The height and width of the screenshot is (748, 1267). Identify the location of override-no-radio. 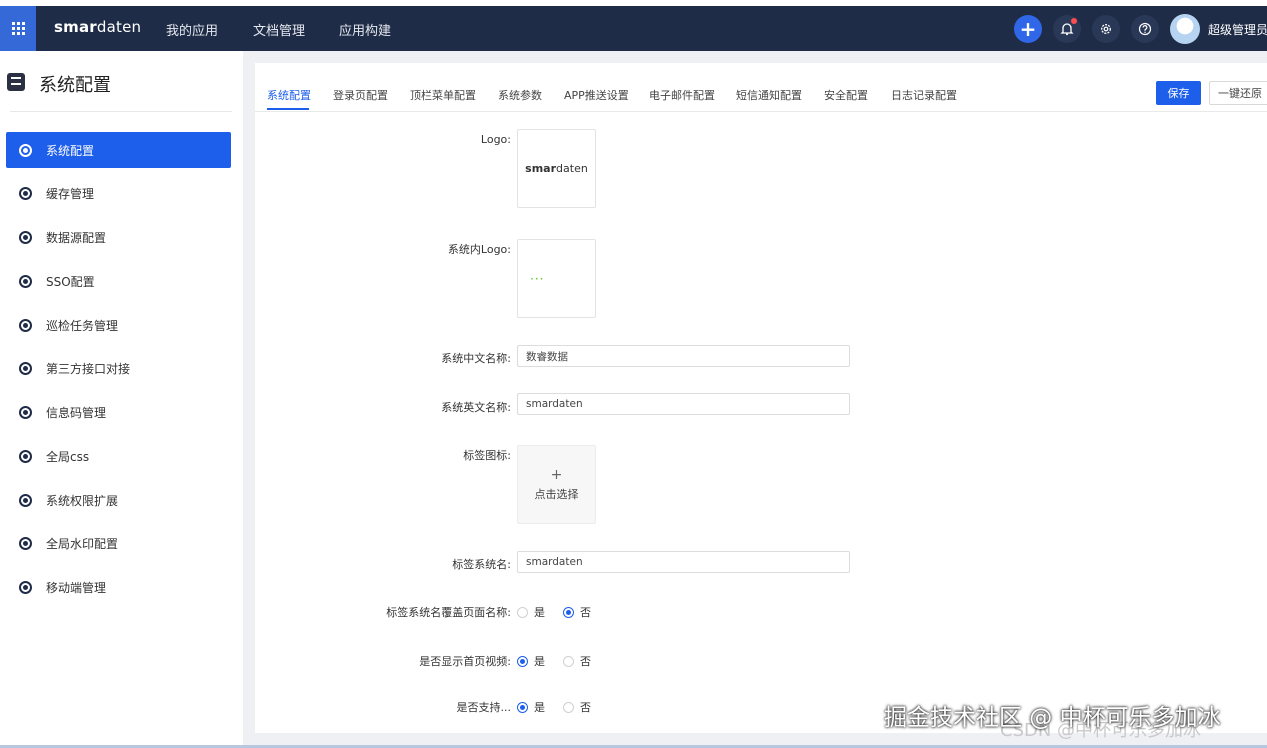
(568, 612).